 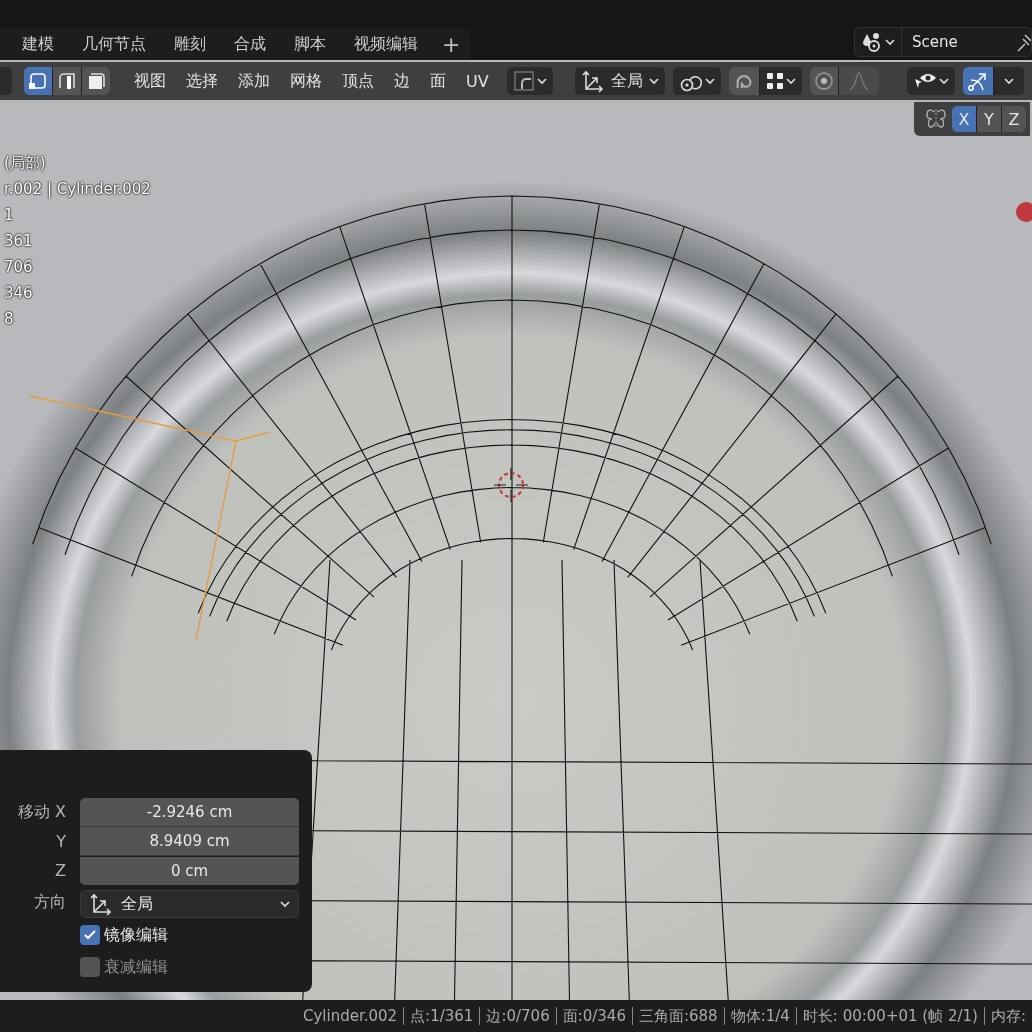 What do you see at coordinates (18, 241) in the screenshot?
I see `stat-value: 361` at bounding box center [18, 241].